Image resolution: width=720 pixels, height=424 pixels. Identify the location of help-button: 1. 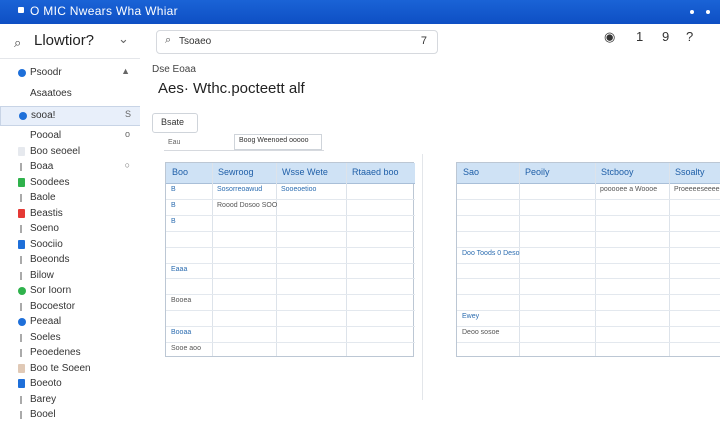
(639, 36).